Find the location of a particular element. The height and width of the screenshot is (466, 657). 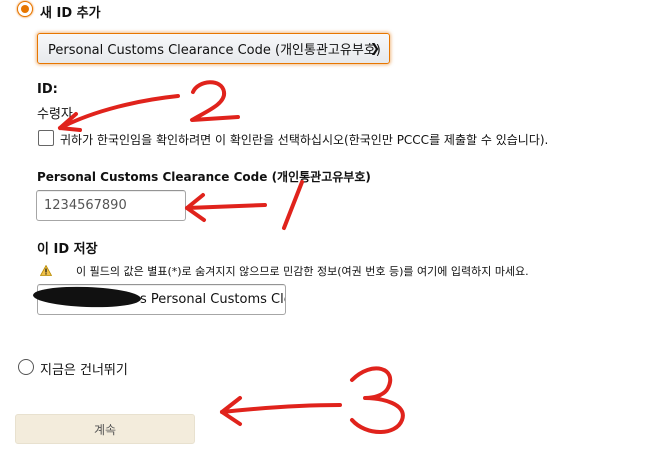

new-id-label: 새 ID 추가 is located at coordinates (70, 13).